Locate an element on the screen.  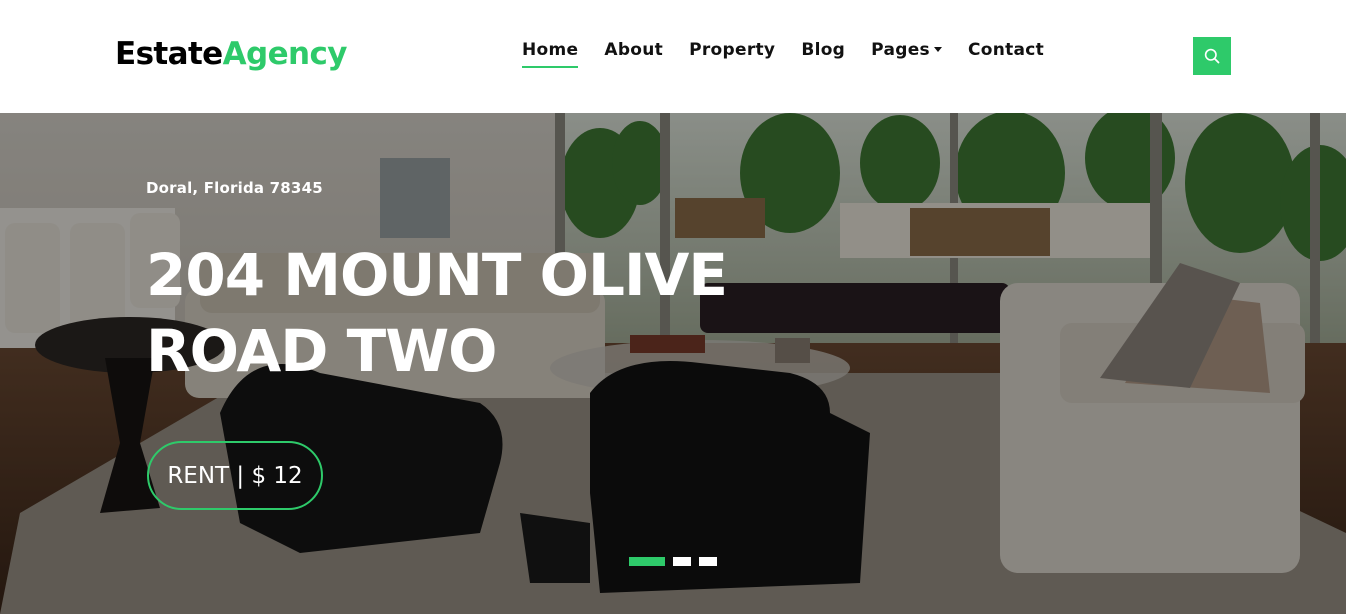
brand-part1: Estate is located at coordinates (169, 54).